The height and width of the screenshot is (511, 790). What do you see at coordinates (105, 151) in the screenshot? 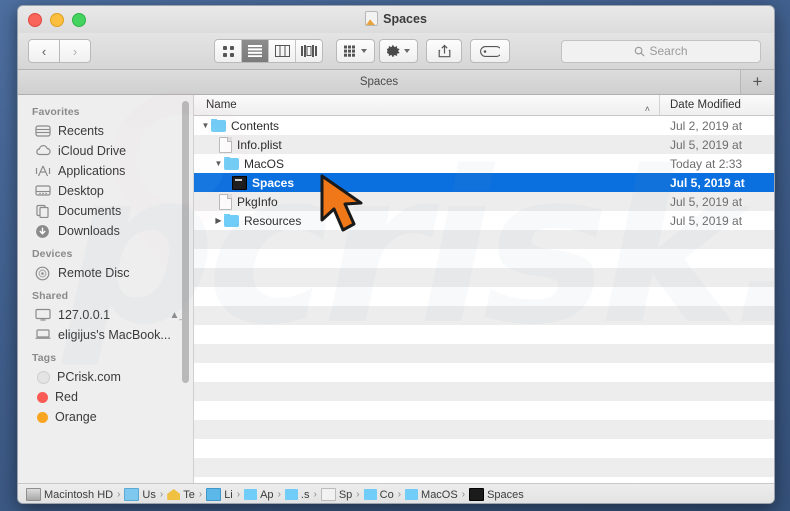
I see `sidebar-item-icloud-drive: iCloud Drive` at bounding box center [105, 151].